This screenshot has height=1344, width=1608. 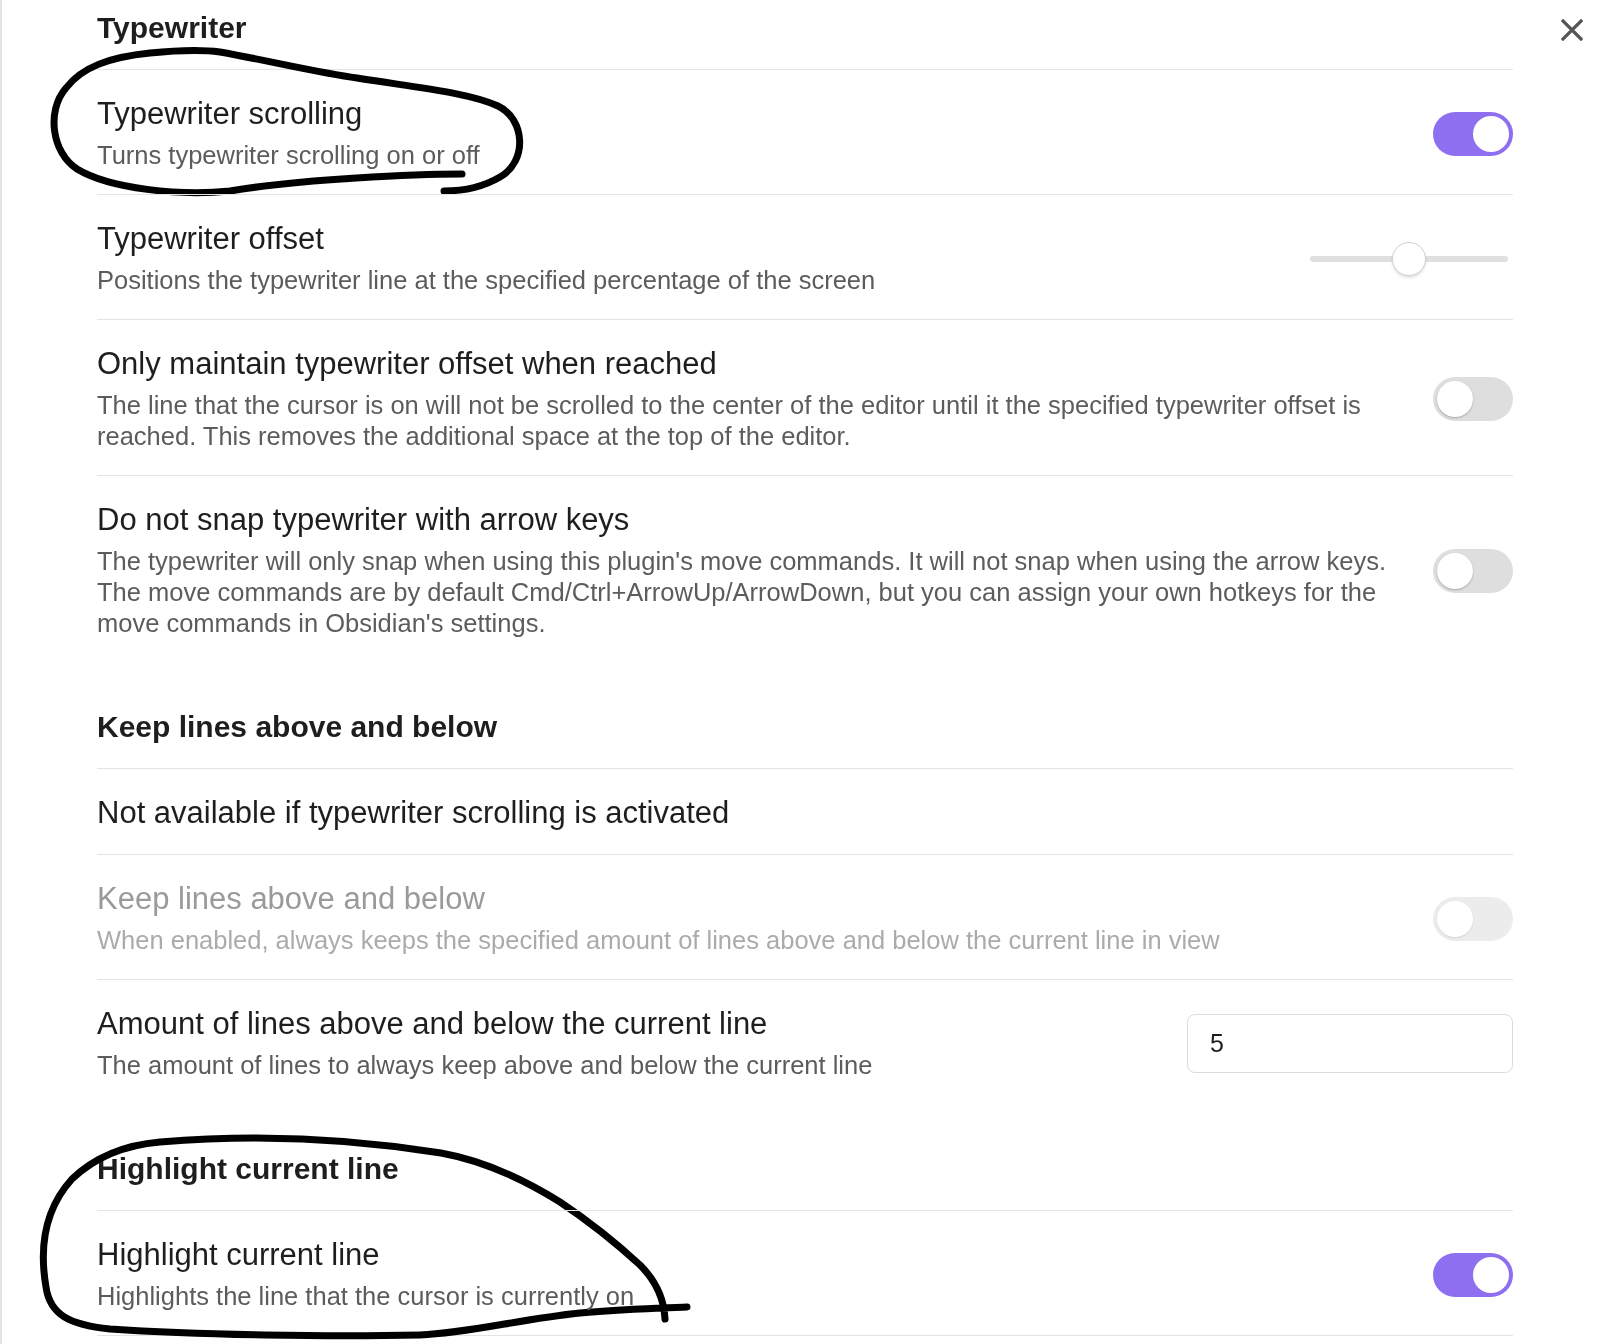 What do you see at coordinates (1572, 30) in the screenshot?
I see `close-icon` at bounding box center [1572, 30].